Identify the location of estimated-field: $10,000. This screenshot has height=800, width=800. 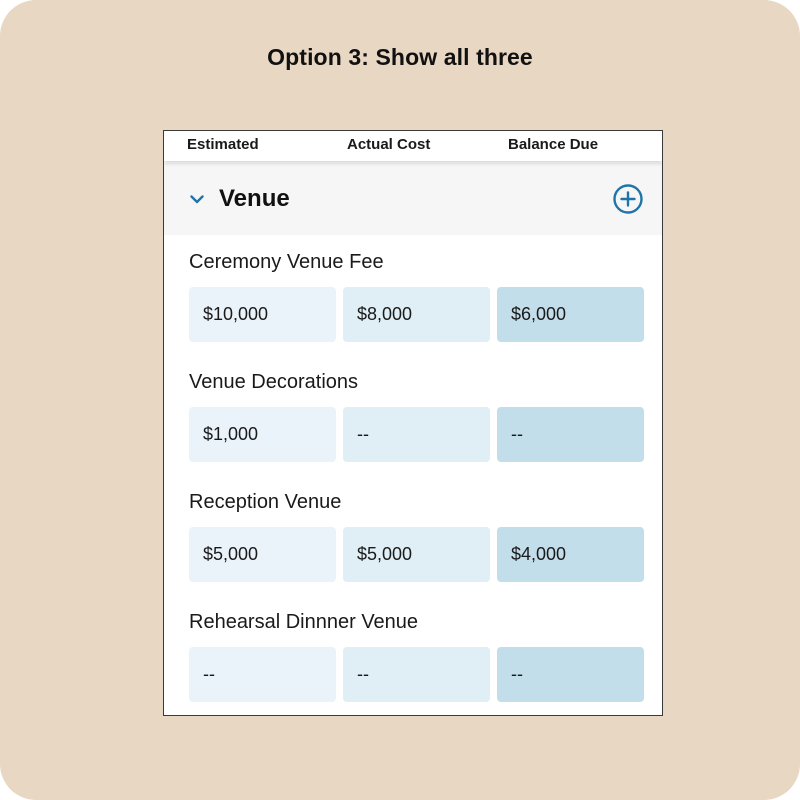
(262, 314).